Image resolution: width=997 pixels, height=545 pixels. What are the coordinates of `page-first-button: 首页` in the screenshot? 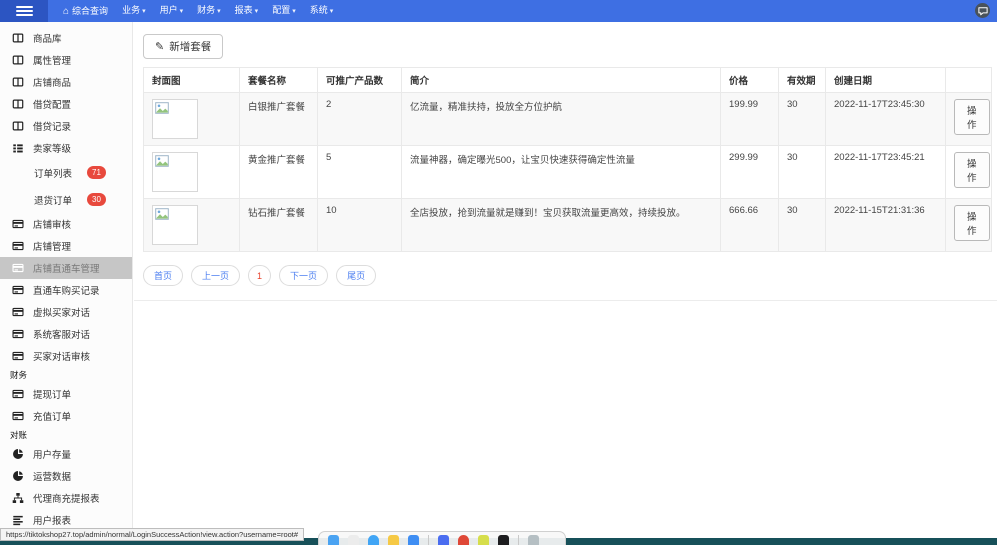 It's located at (163, 275).